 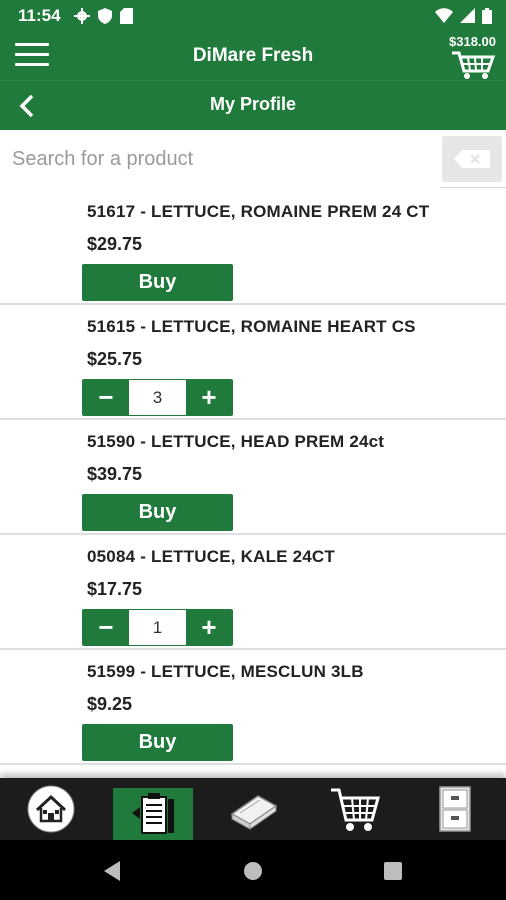 I want to click on nav-order-guide, so click(x=153, y=814).